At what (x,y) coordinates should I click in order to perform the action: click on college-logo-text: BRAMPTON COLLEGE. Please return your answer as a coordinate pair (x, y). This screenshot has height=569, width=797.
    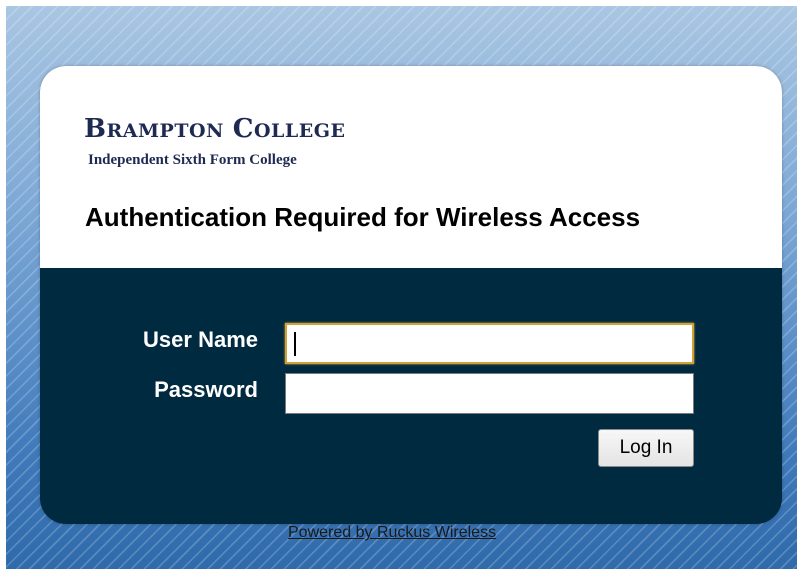
    Looking at the image, I should click on (214, 129).